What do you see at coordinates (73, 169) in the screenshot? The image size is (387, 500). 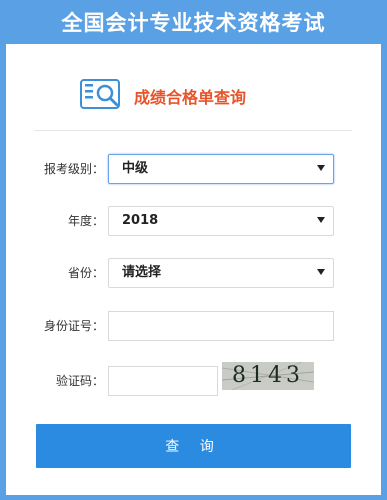 I see `level-label: 报考级别：` at bounding box center [73, 169].